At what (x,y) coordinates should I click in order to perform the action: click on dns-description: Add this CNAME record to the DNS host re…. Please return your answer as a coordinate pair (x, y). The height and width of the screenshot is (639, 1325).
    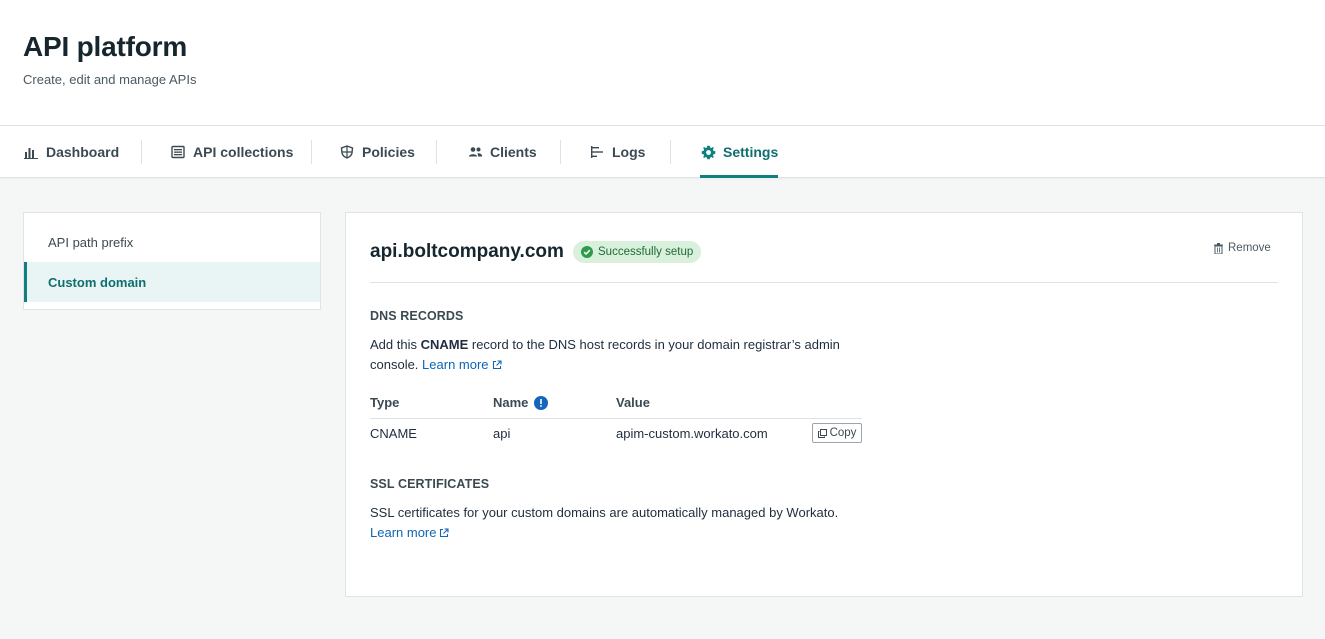
    Looking at the image, I should click on (610, 355).